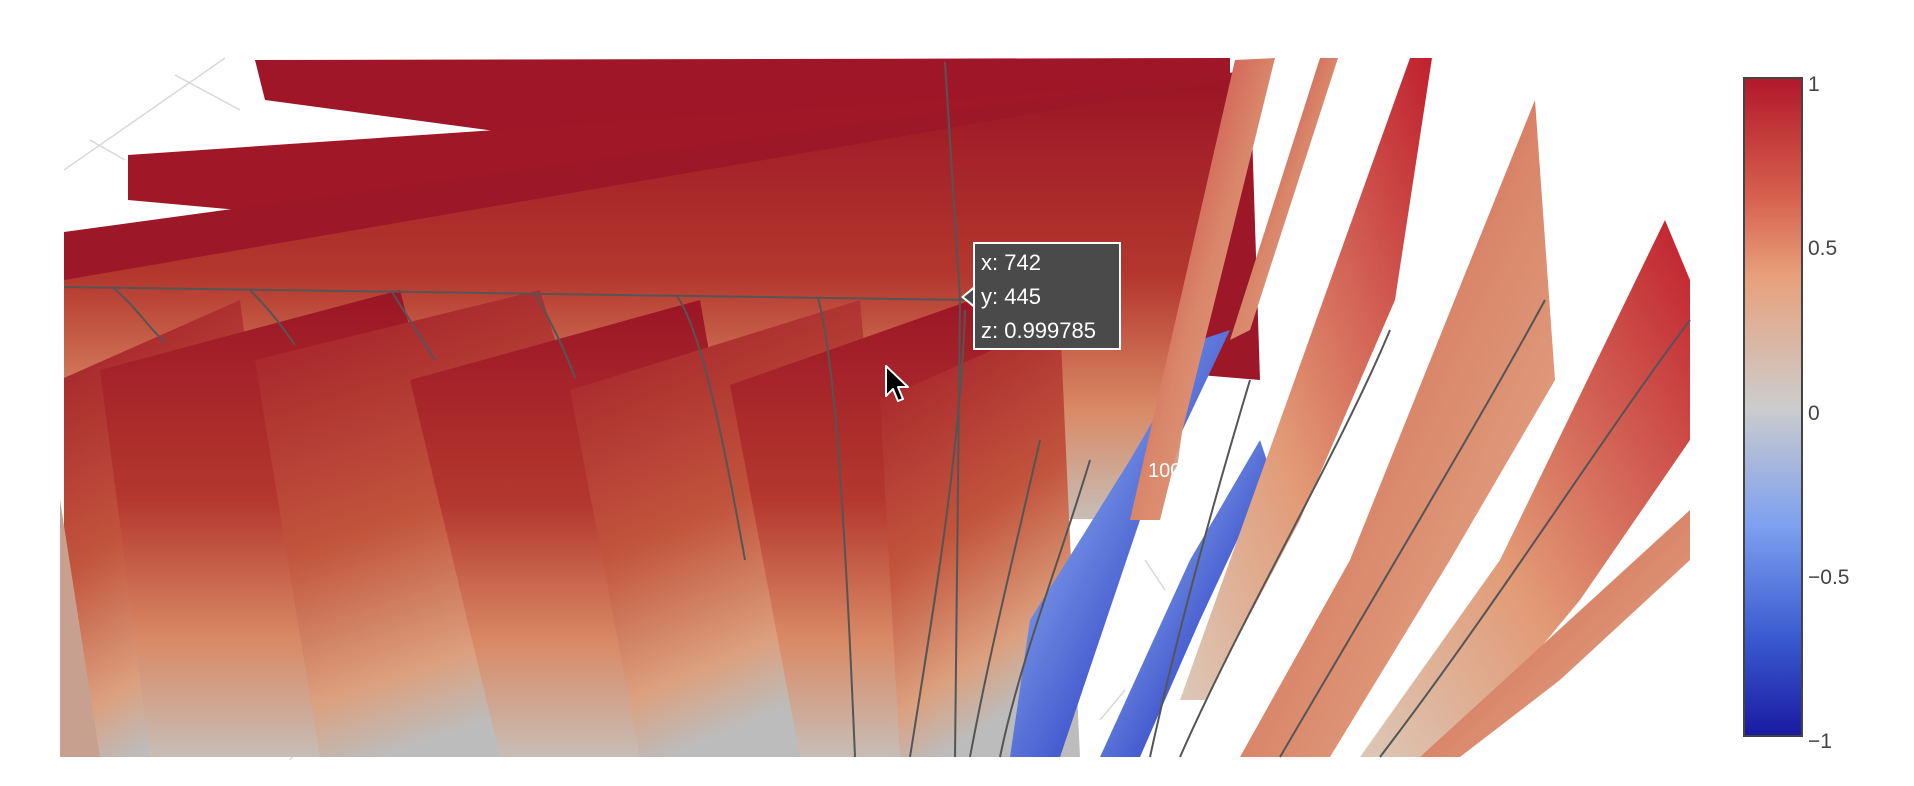 The height and width of the screenshot is (786, 1914). Describe the element at coordinates (1176, 520) in the screenshot. I see `y-axis-tick-200: 200` at that location.